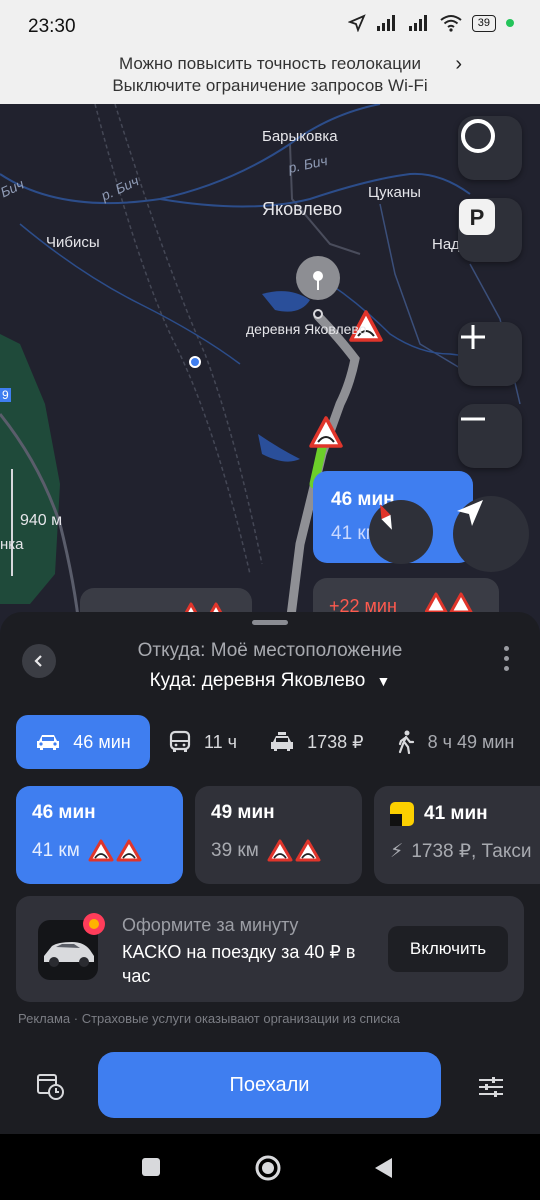  I want to click on go-button: Поехали, so click(269, 1085).